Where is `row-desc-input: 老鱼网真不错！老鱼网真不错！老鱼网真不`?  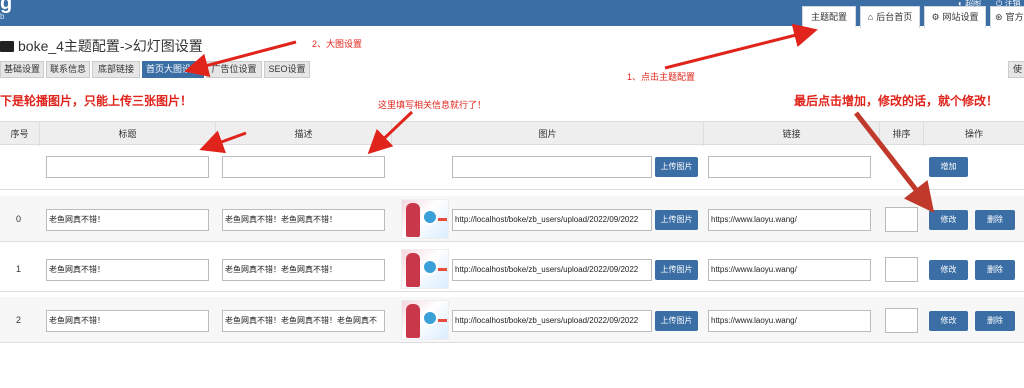 row-desc-input: 老鱼网真不错！老鱼网真不错！老鱼网真不 is located at coordinates (303, 321).